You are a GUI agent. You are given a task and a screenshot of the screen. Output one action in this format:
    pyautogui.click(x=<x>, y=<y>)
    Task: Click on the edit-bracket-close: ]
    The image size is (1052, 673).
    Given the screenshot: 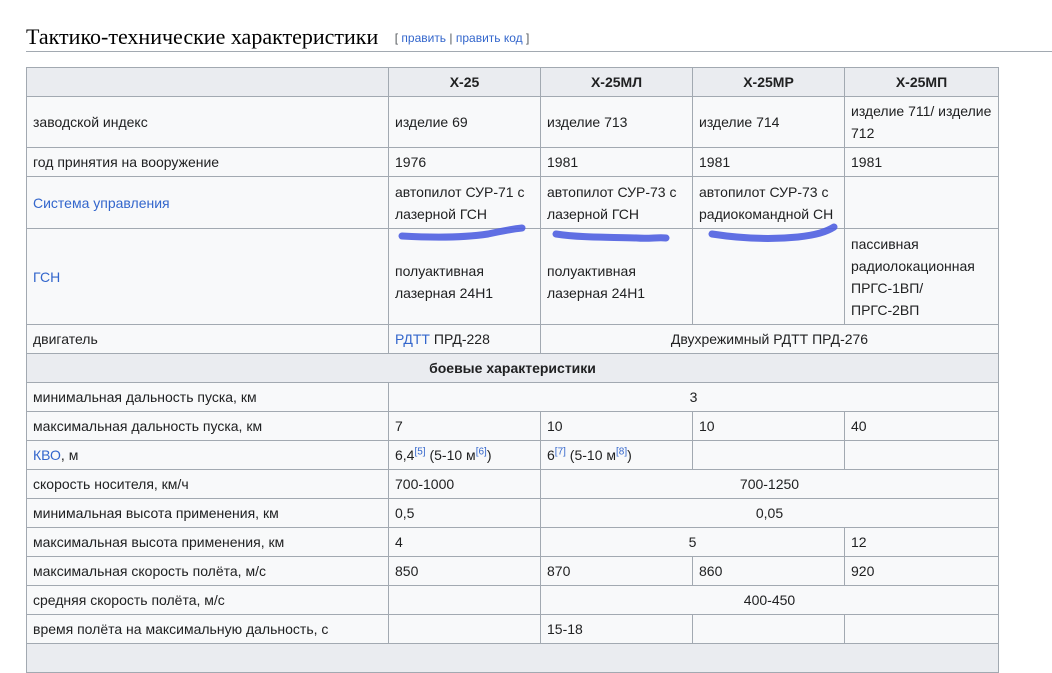 What is the action you would take?
    pyautogui.click(x=528, y=38)
    